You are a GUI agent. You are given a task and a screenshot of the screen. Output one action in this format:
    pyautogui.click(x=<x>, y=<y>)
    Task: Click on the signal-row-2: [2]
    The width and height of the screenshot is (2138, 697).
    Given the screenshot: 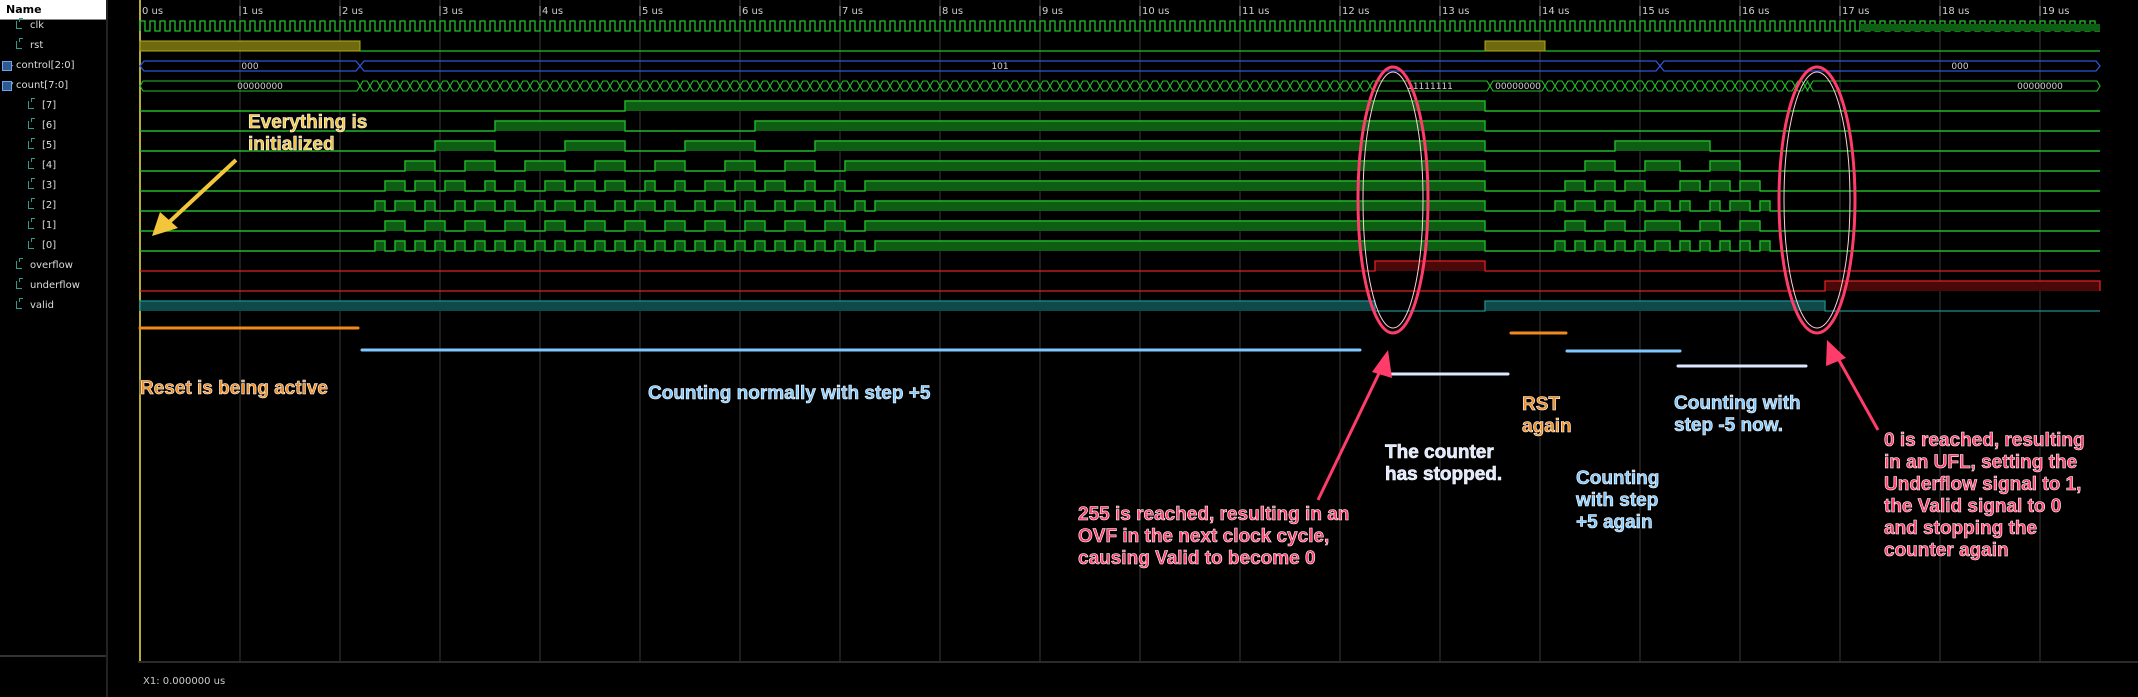 What is the action you would take?
    pyautogui.click(x=53, y=206)
    